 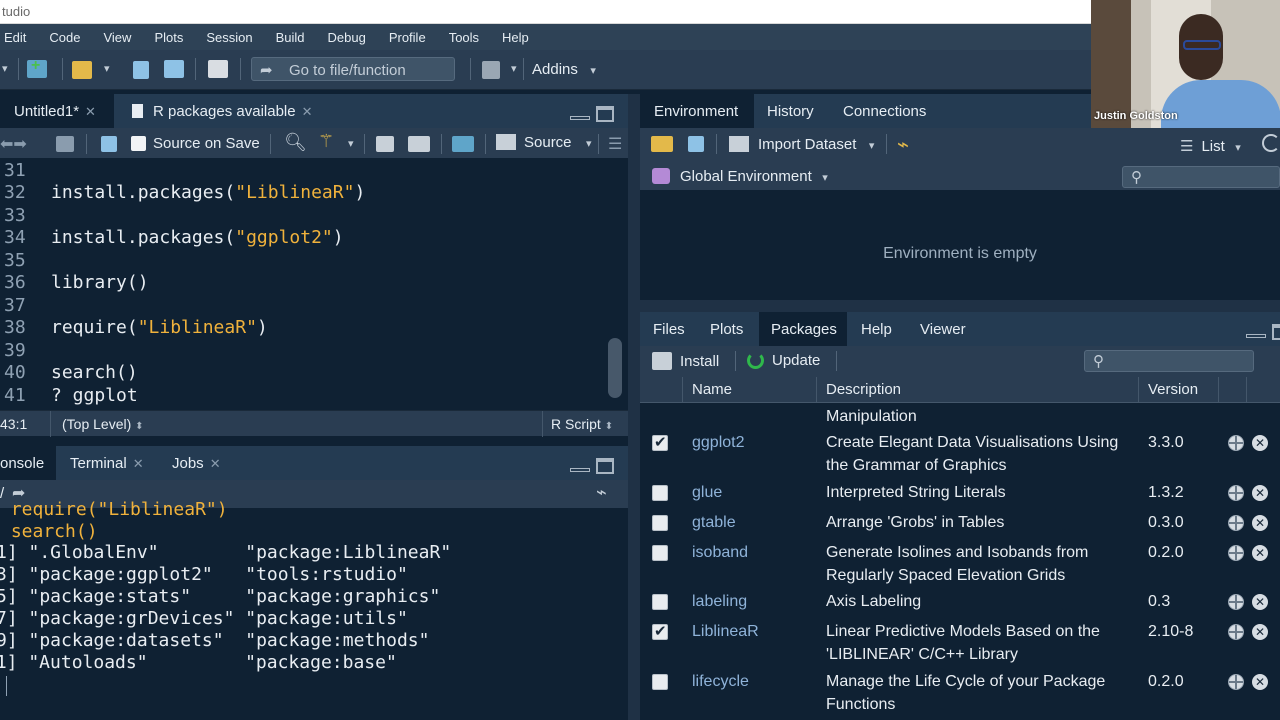 I want to click on column-version: Version, so click(x=1173, y=389).